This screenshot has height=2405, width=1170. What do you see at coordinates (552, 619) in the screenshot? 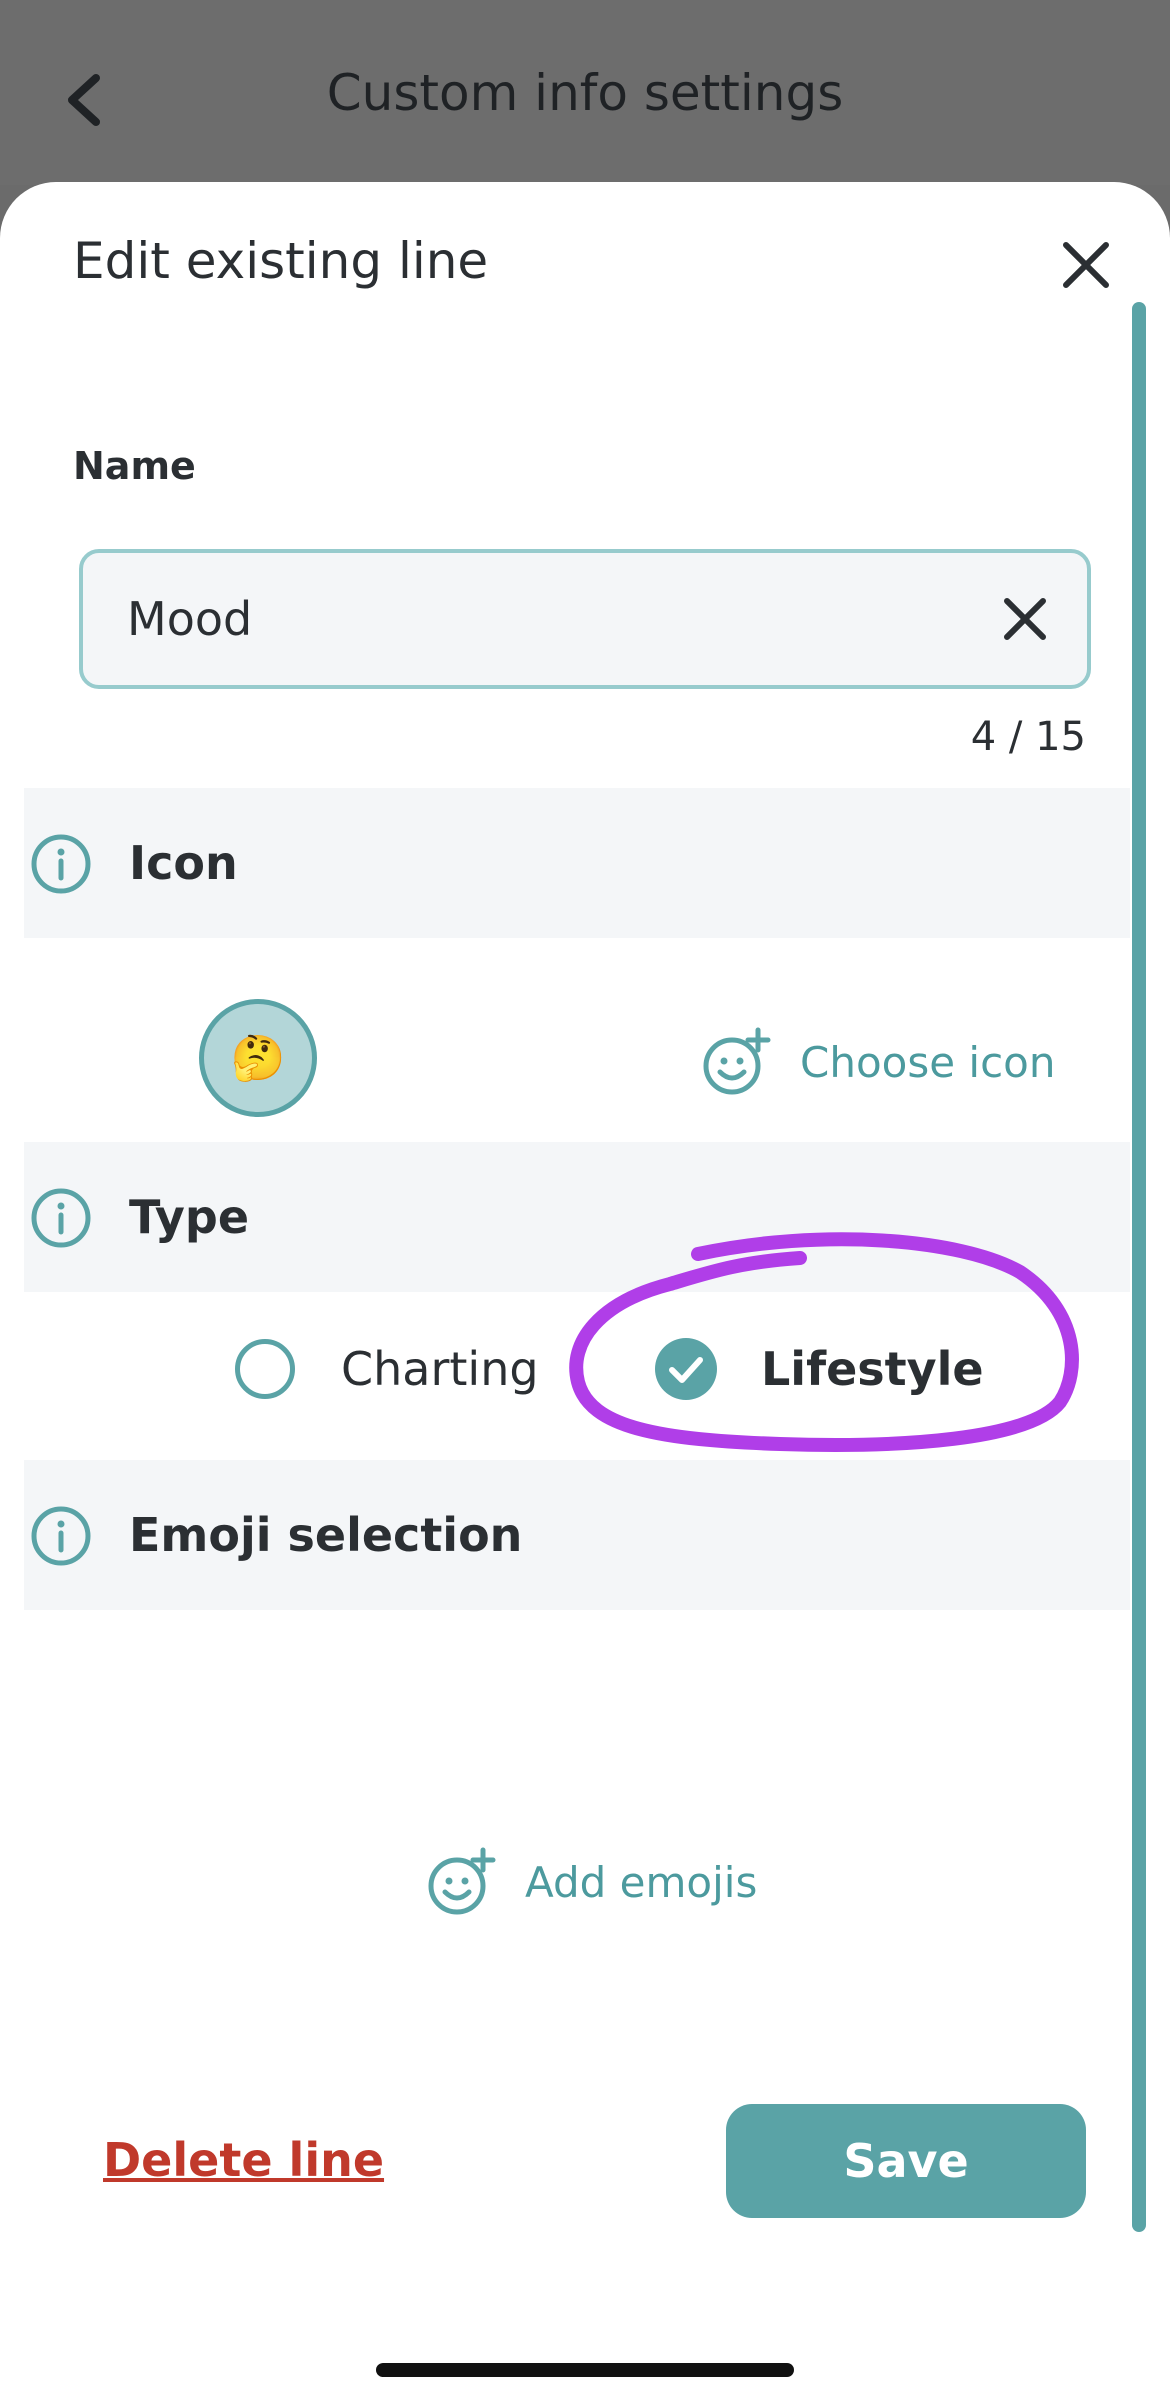
I see `name-input` at bounding box center [552, 619].